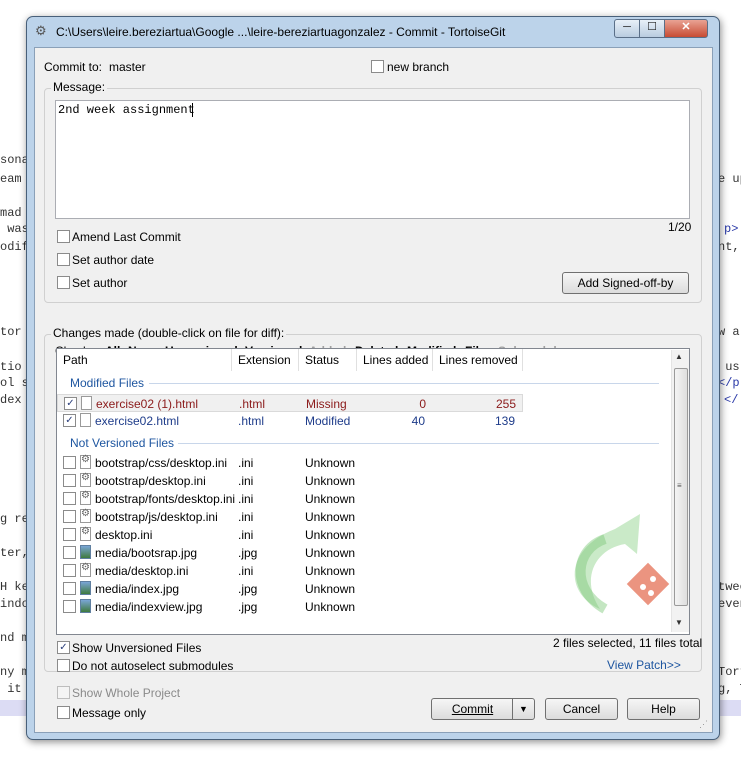  What do you see at coordinates (703, 724) in the screenshot?
I see `resize-grip-icon: ⋰` at bounding box center [703, 724].